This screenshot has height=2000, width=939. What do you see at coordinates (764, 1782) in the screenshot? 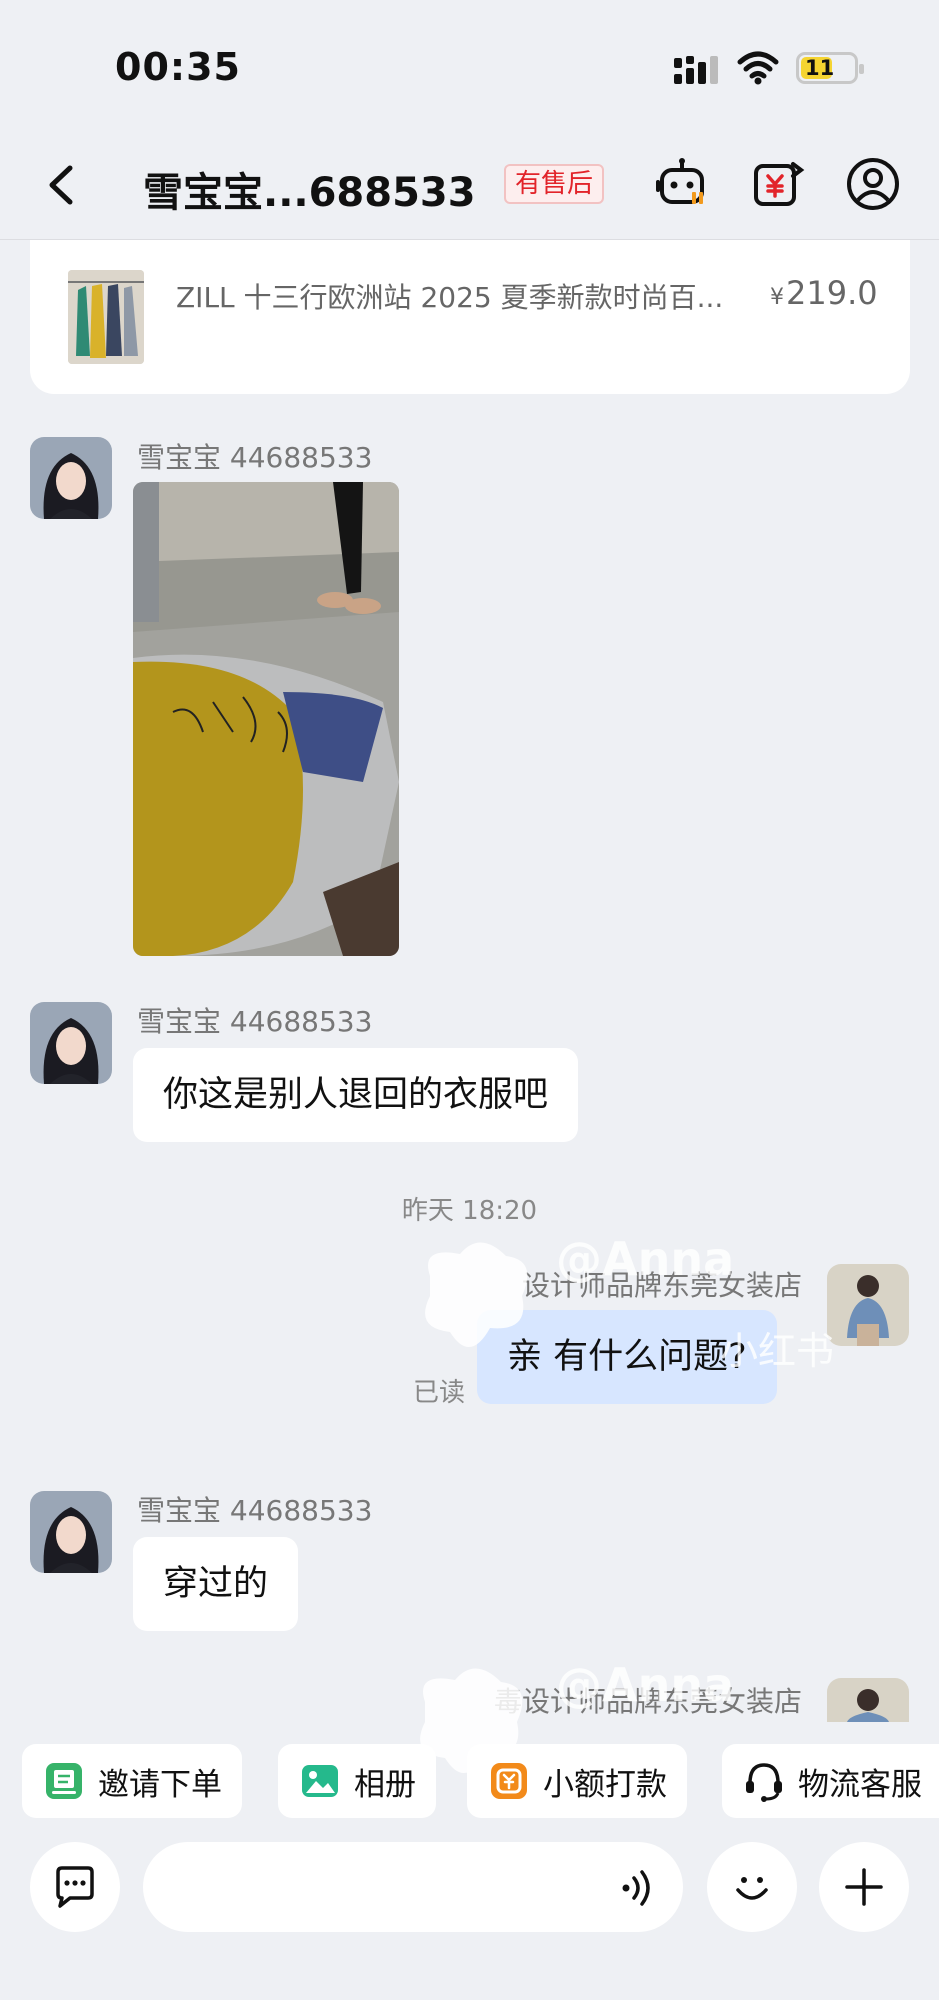
I see `logistics-service-icon` at bounding box center [764, 1782].